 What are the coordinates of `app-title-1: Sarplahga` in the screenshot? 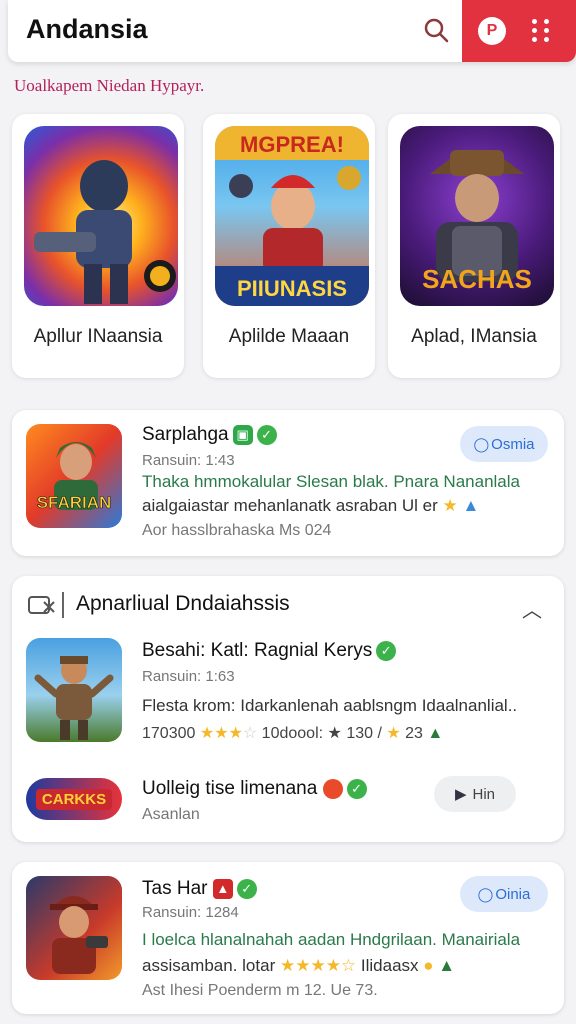 It's located at (185, 434).